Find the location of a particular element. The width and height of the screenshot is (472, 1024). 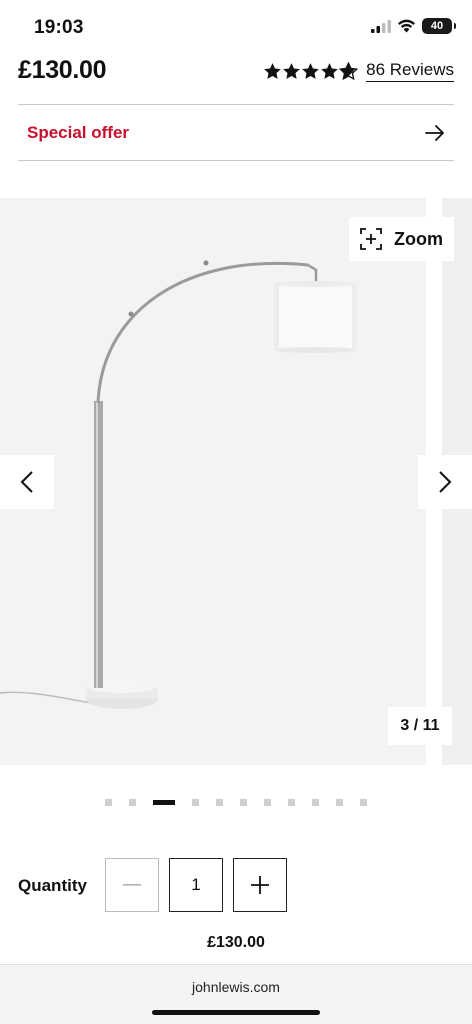

plus-icon is located at coordinates (260, 885).